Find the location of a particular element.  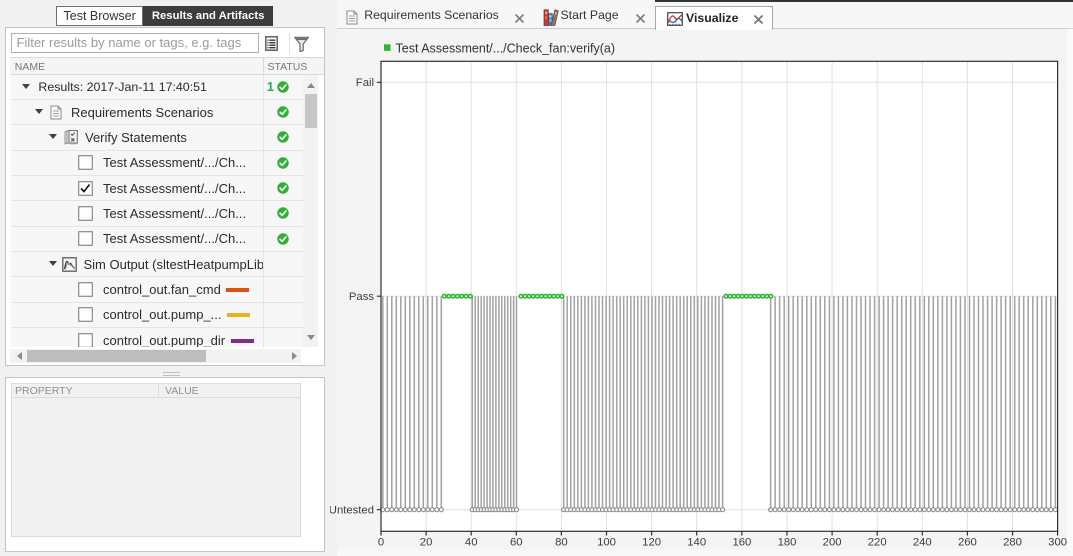

svg-text: 80 is located at coordinates (561, 543).